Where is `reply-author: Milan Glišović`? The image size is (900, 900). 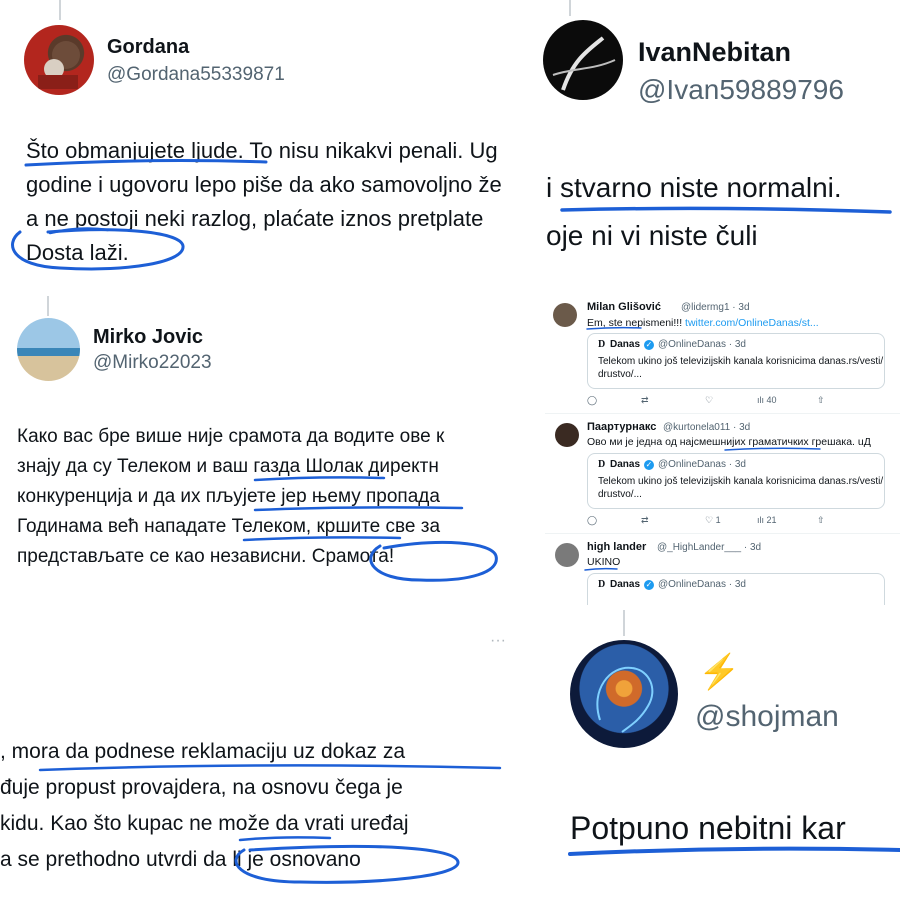 reply-author: Milan Glišović is located at coordinates (624, 307).